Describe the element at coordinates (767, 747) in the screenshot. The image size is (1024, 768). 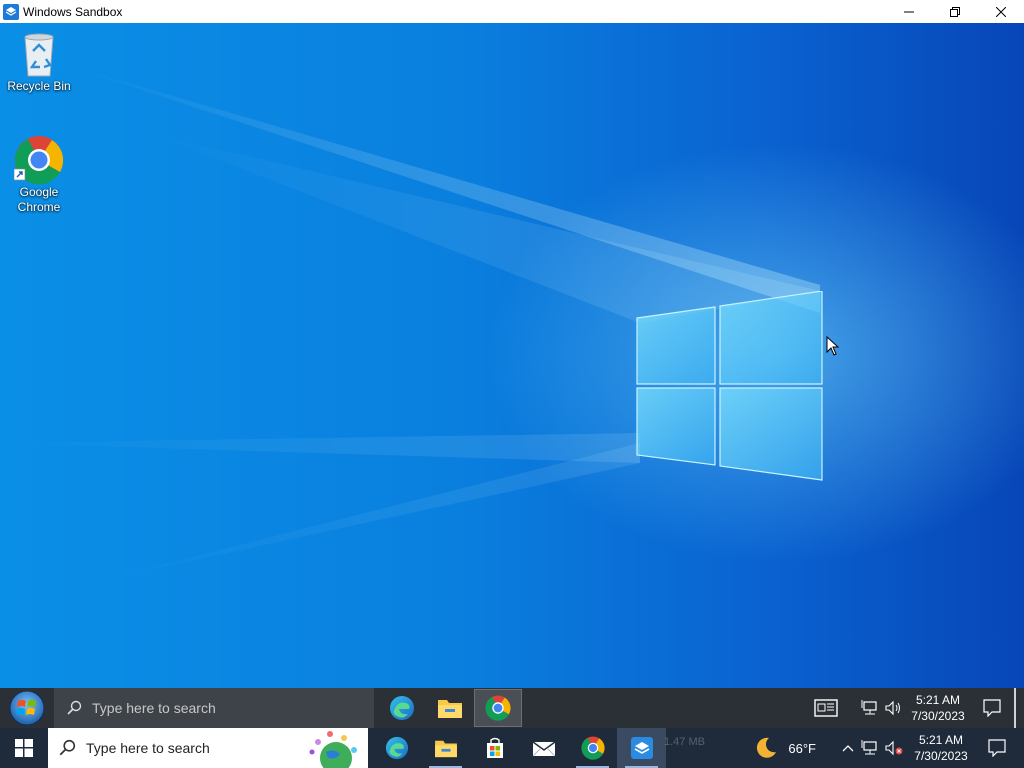
I see `moon-icon` at that location.